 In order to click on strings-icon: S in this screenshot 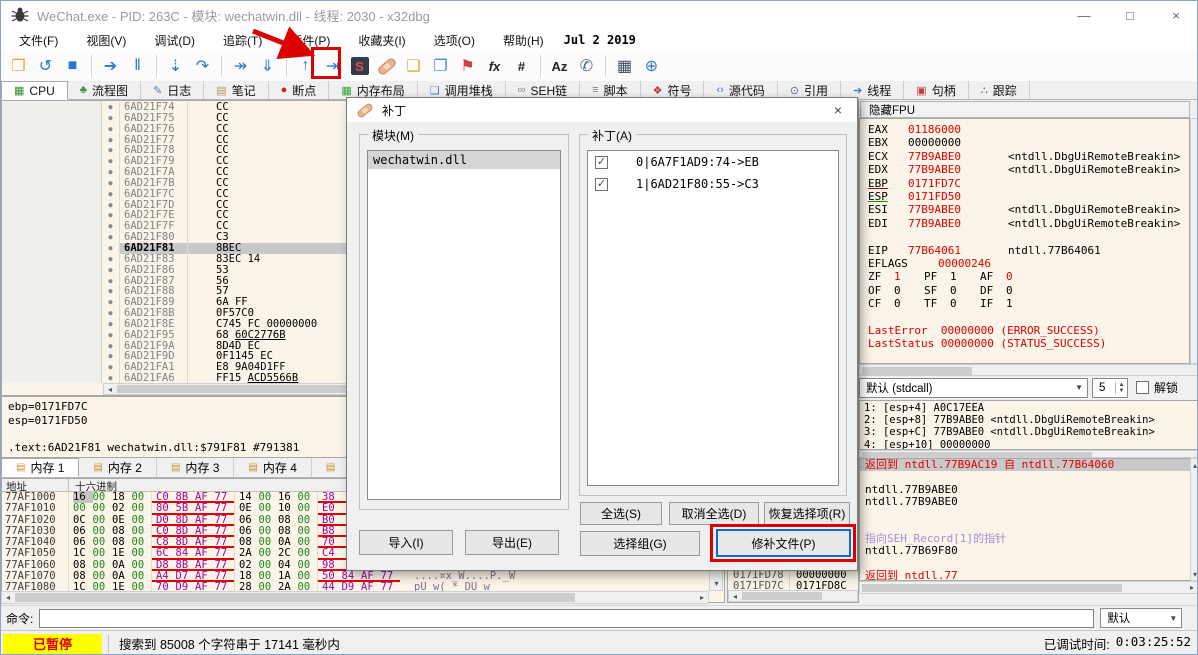, I will do `click(359, 66)`.